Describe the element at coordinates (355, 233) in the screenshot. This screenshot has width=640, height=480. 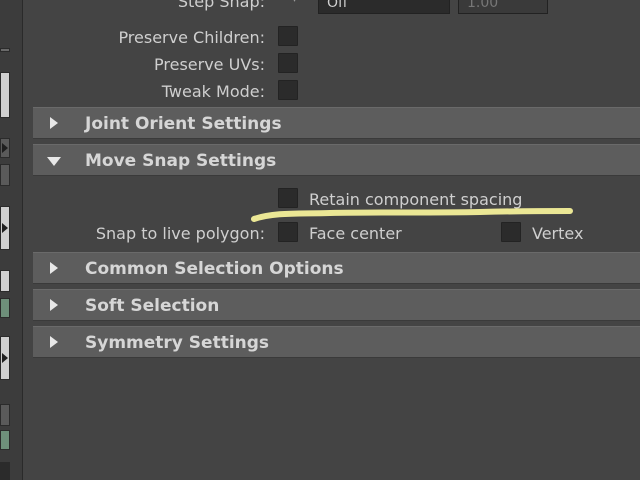
I see `face-center-label: Face center` at that location.